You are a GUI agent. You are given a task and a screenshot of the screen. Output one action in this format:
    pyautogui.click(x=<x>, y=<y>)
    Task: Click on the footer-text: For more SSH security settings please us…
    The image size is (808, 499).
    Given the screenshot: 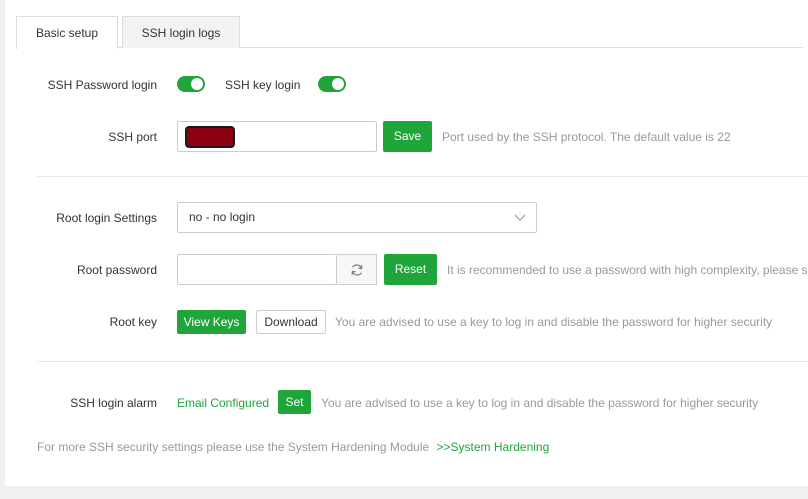 What is the action you would take?
    pyautogui.click(x=293, y=447)
    